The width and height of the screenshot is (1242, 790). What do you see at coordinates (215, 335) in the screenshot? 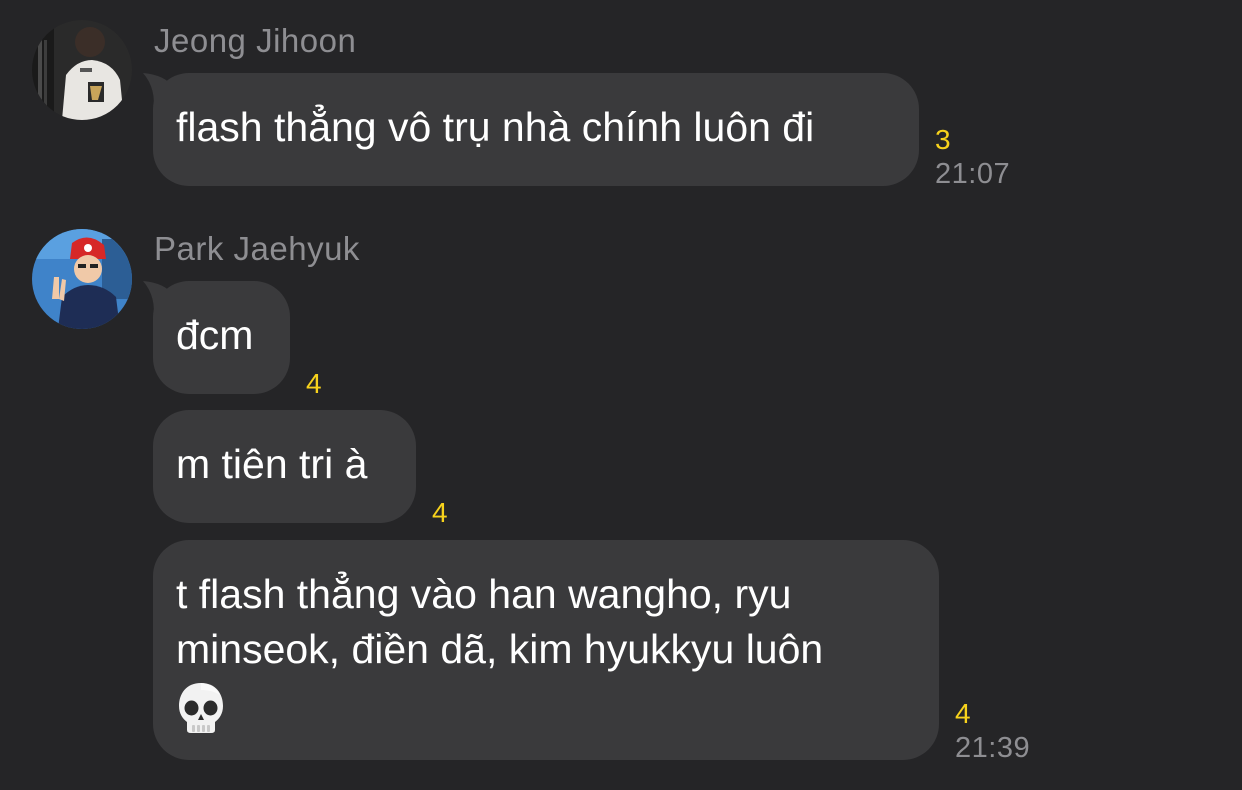
I see `message-text: đcm` at bounding box center [215, 335].